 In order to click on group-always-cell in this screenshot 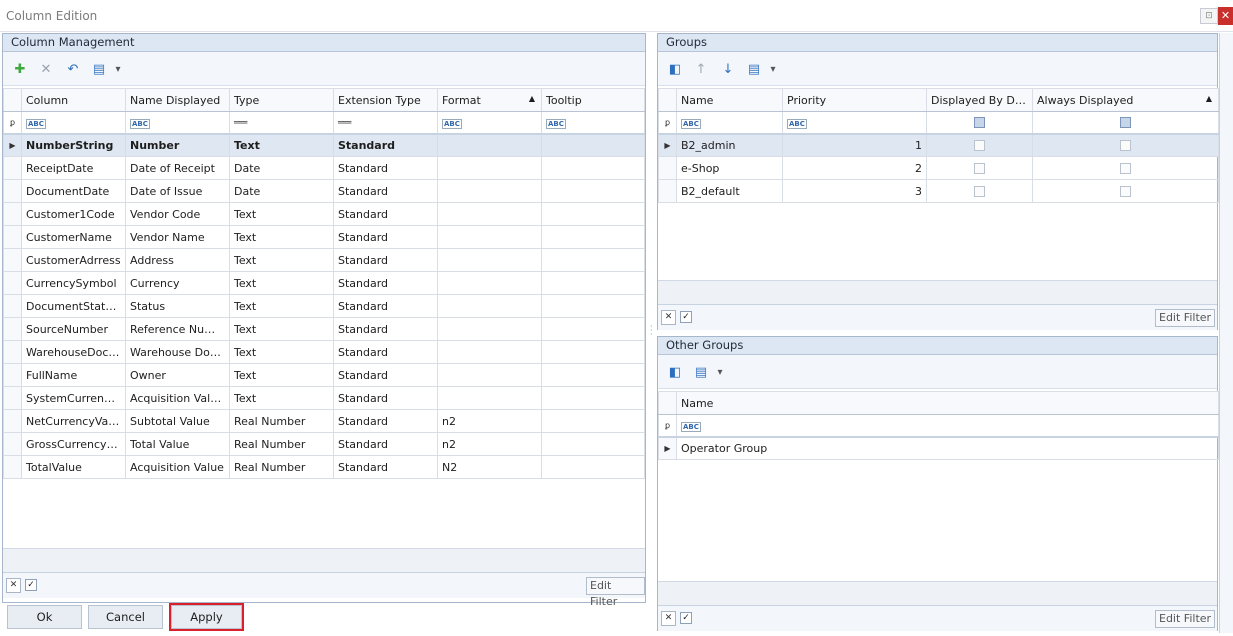, I will do `click(1125, 168)`.